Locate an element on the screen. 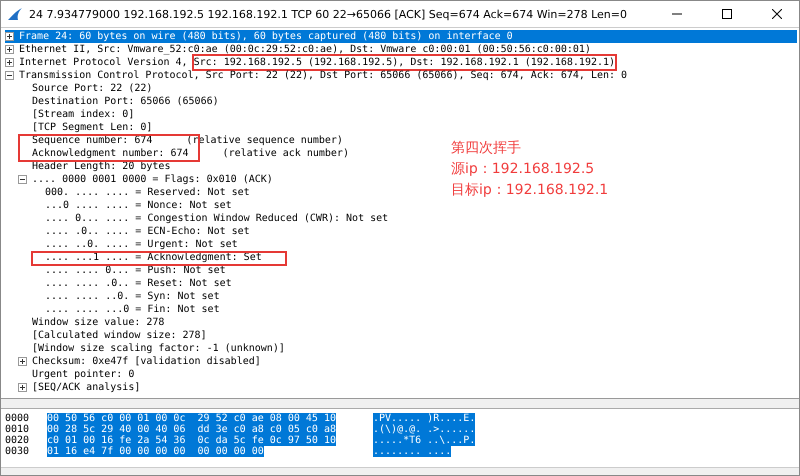 The width and height of the screenshot is (800, 476). tree-item: [TCP Segment Len: 0] is located at coordinates (92, 127).